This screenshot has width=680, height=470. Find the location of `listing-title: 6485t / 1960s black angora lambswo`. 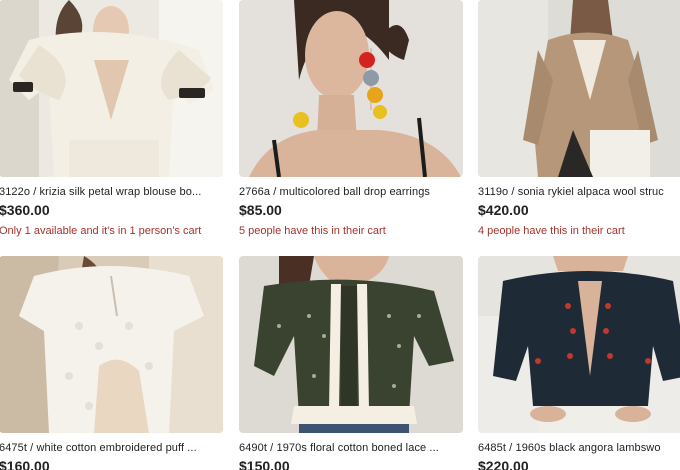

listing-title: 6485t / 1960s black angora lambswo is located at coordinates (579, 448).